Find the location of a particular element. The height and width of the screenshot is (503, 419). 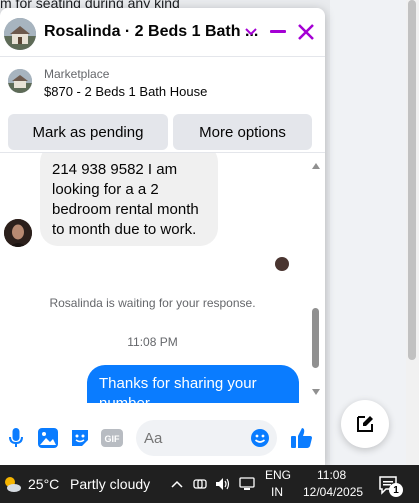

emoji-icon is located at coordinates (260, 440).